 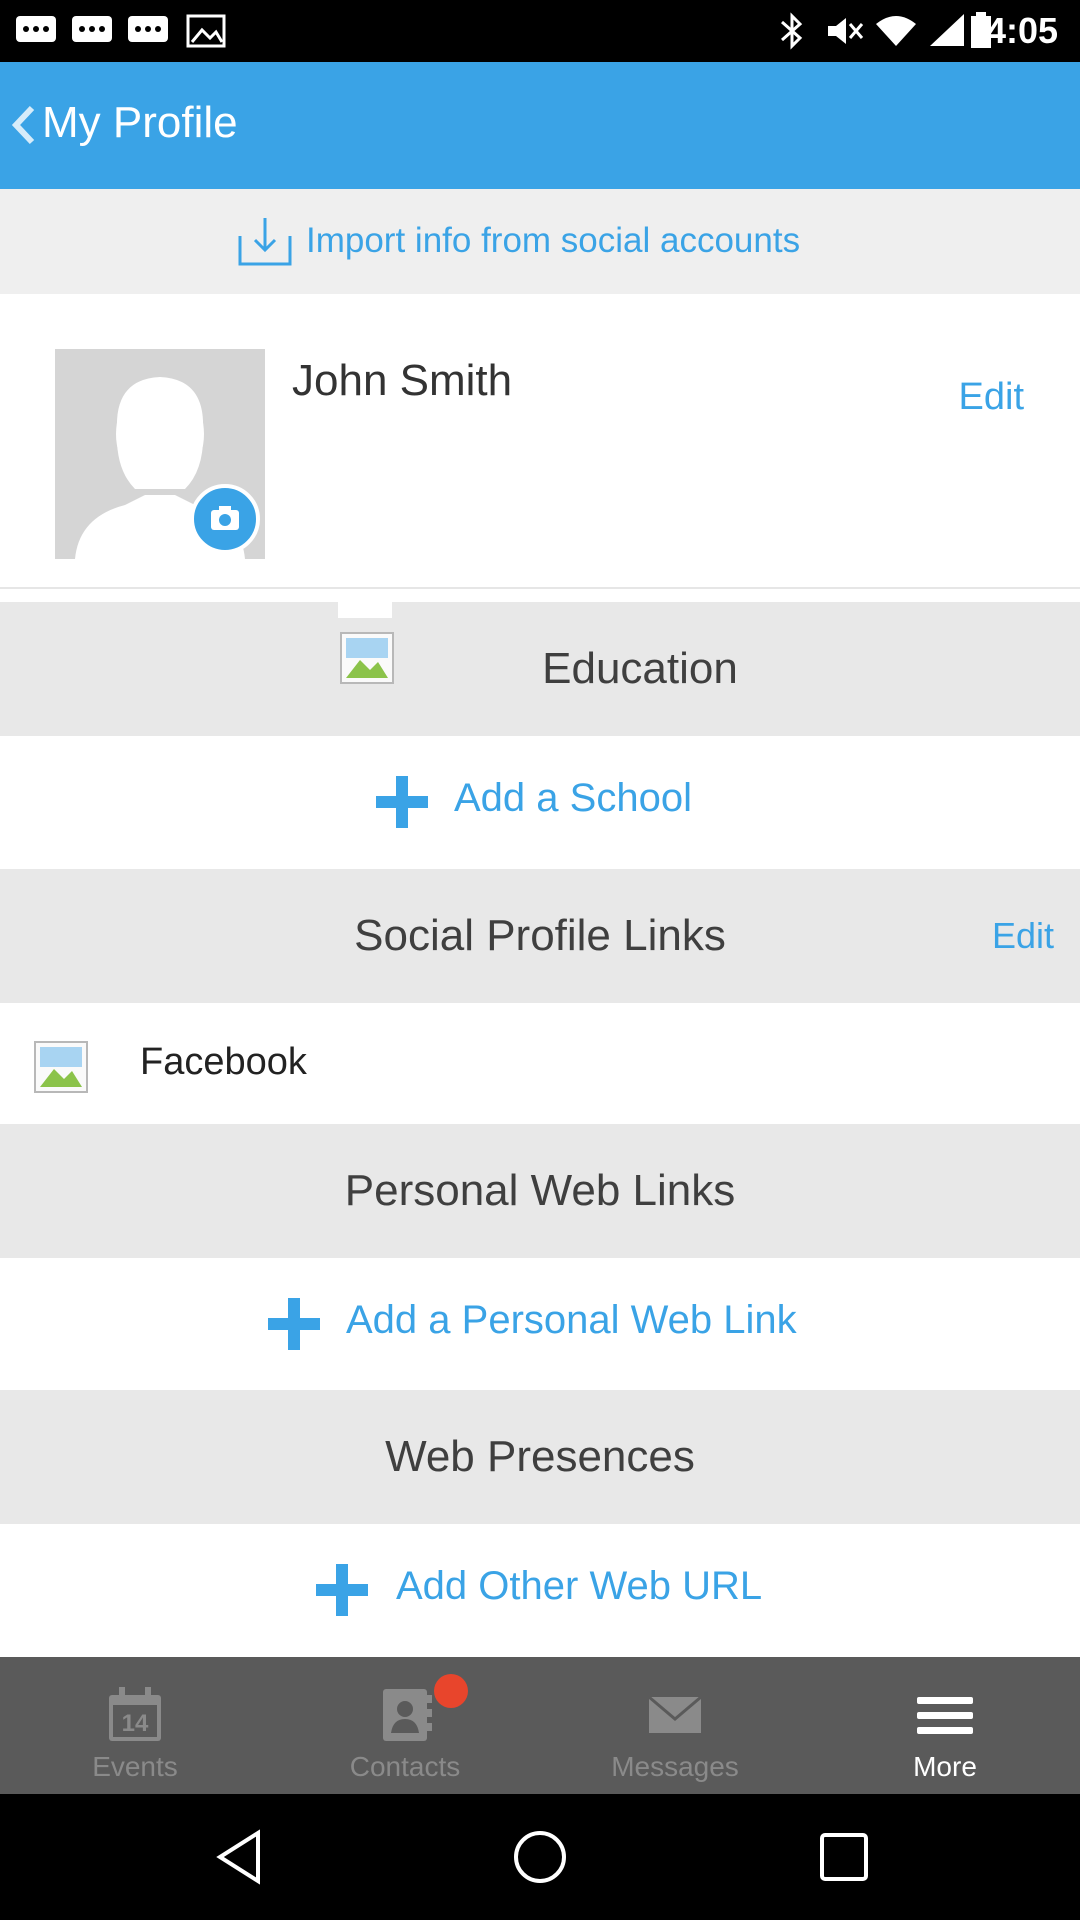 I want to click on personal-links-header: Personal Web Links, so click(x=540, y=1191).